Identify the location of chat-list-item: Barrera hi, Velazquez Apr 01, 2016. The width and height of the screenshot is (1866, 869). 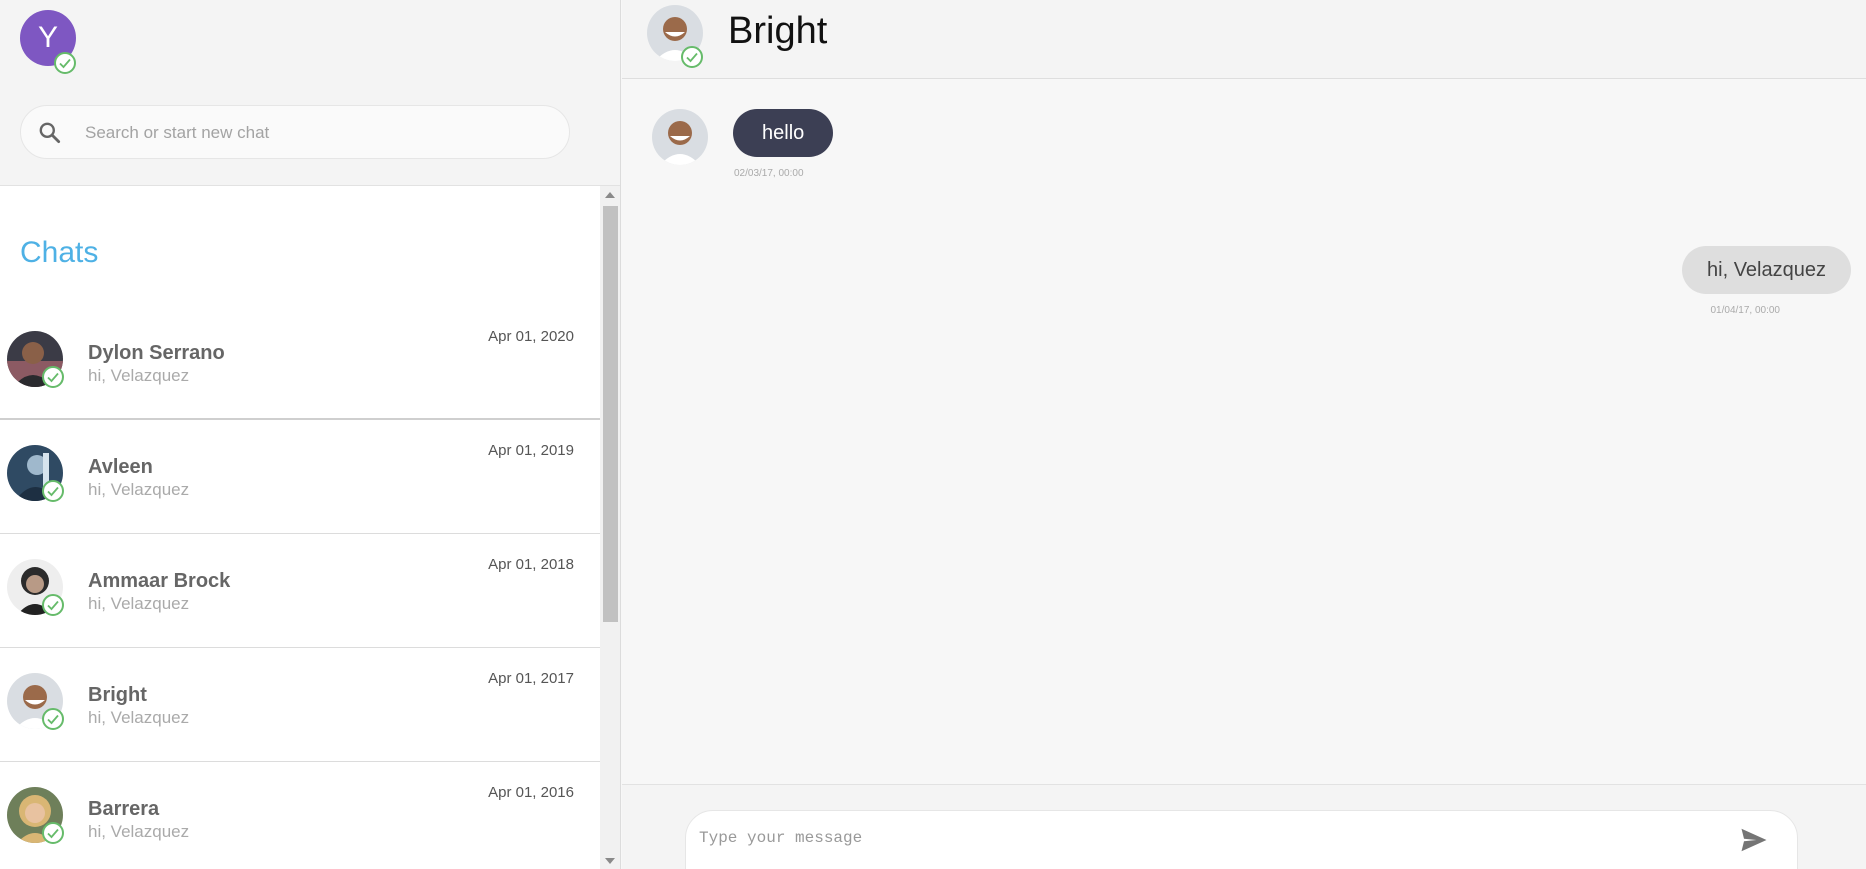
(300, 815).